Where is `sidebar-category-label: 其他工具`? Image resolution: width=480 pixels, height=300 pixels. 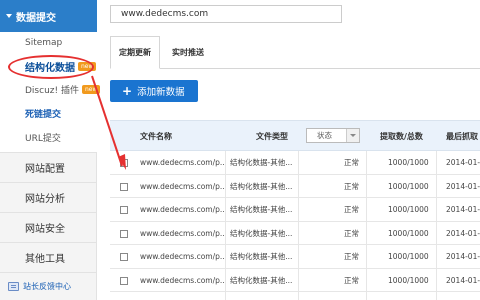 sidebar-category-label: 其他工具 is located at coordinates (45, 259).